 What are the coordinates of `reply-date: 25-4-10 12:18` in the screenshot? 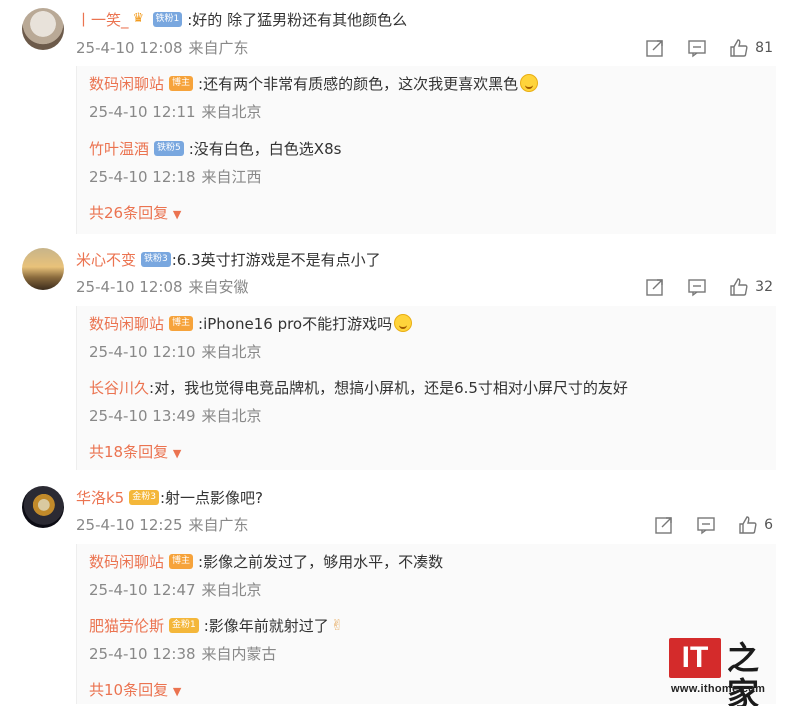 It's located at (142, 177).